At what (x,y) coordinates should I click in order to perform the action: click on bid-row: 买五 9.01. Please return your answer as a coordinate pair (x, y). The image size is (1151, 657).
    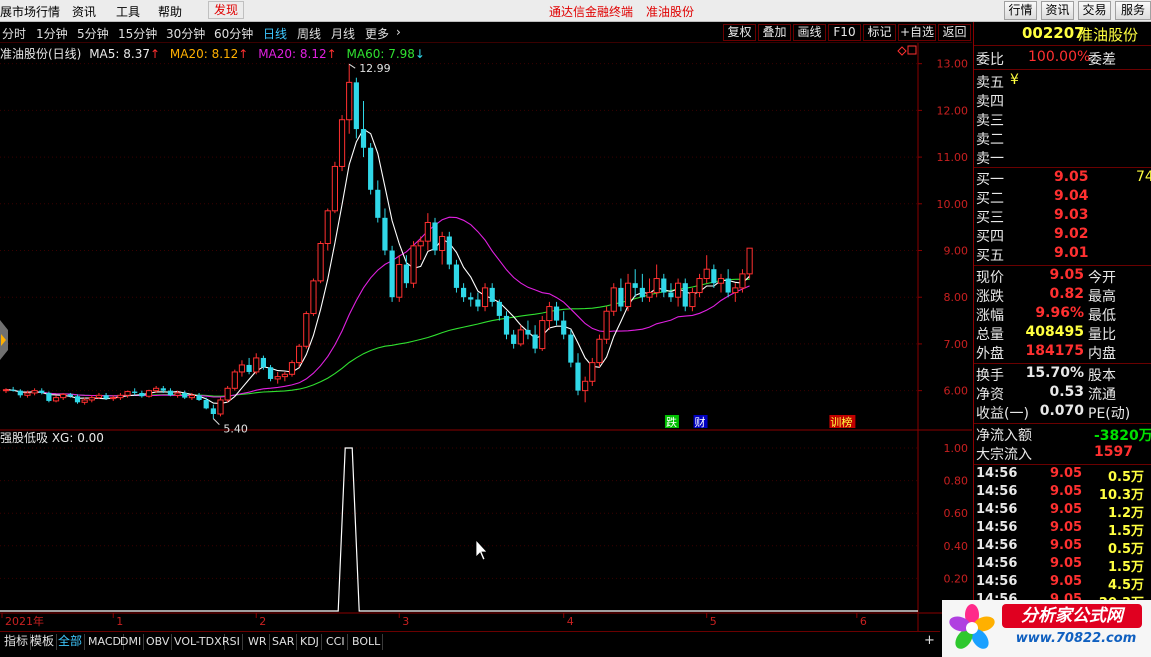
    Looking at the image, I should click on (1062, 254).